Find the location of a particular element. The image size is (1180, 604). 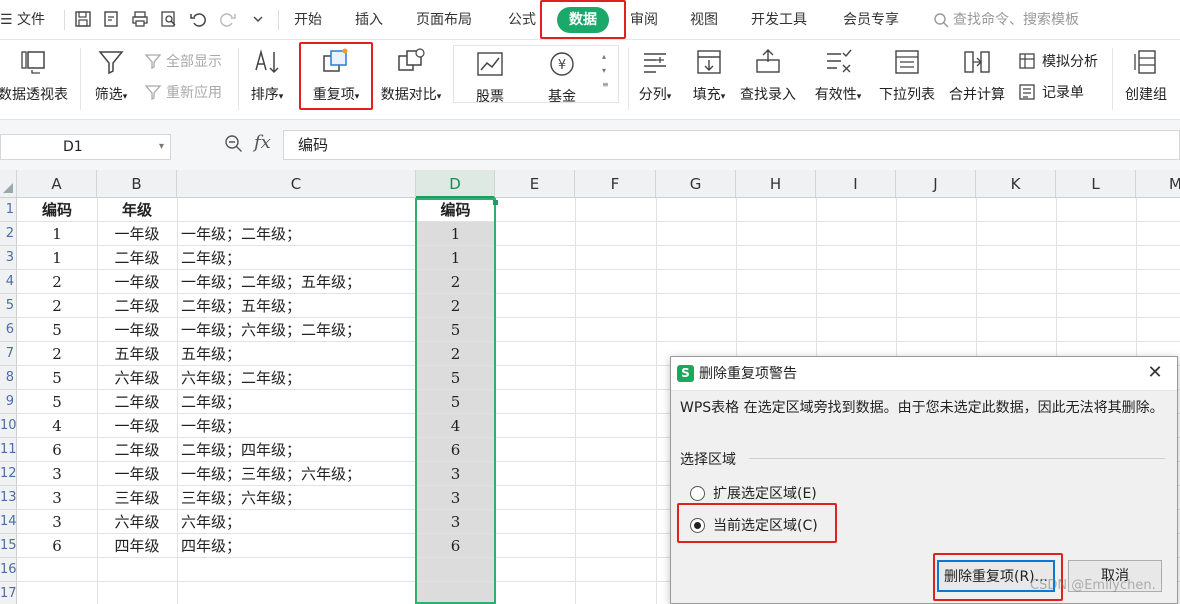

column-header-b: B is located at coordinates (137, 184).